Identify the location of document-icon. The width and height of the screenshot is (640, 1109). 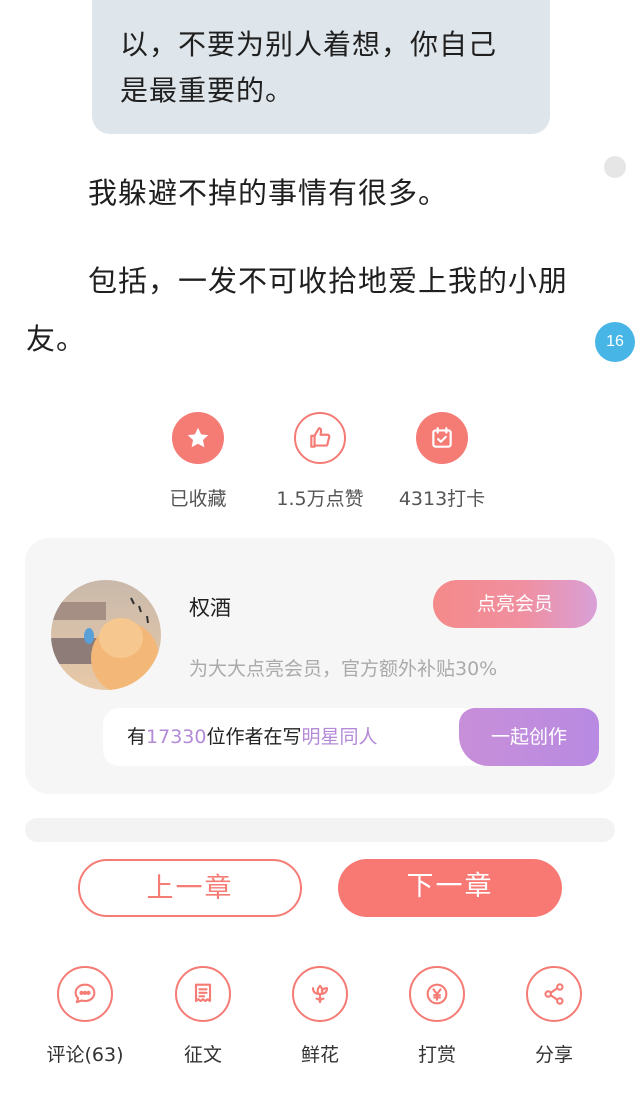
(203, 994).